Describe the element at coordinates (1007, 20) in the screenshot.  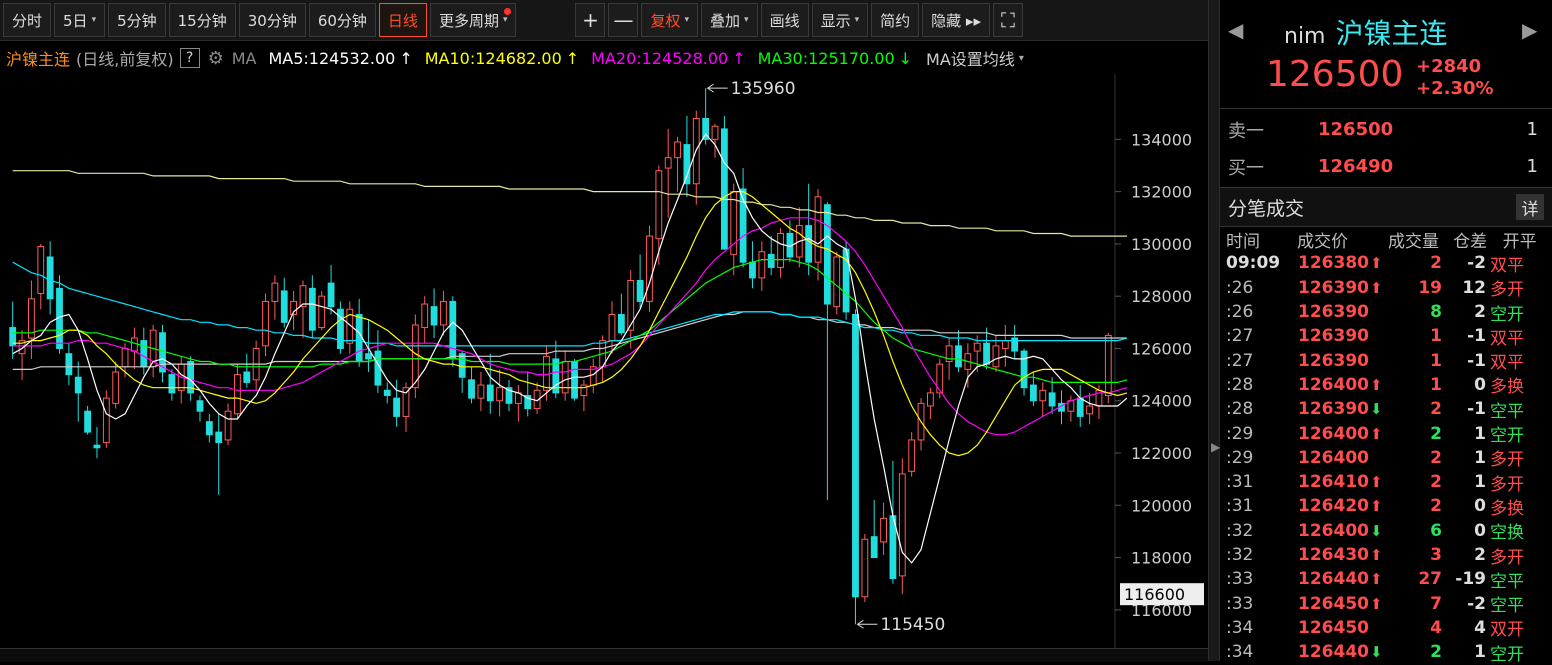
I see `fullscreen-icon: ⛶` at that location.